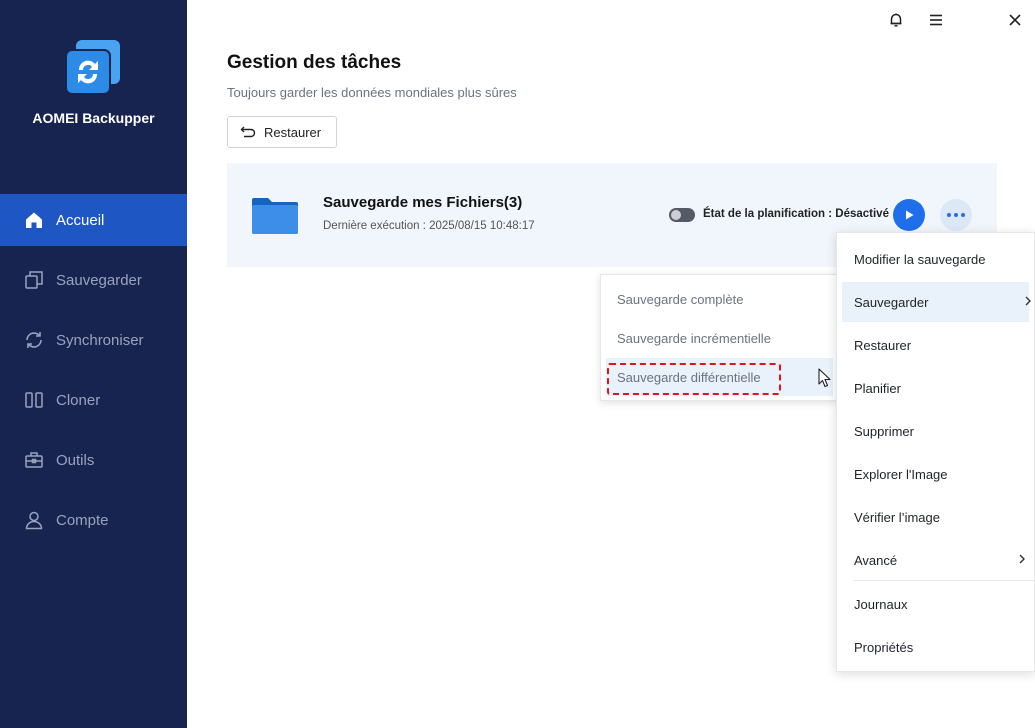 The width and height of the screenshot is (1035, 728). I want to click on folder-icon, so click(275, 216).